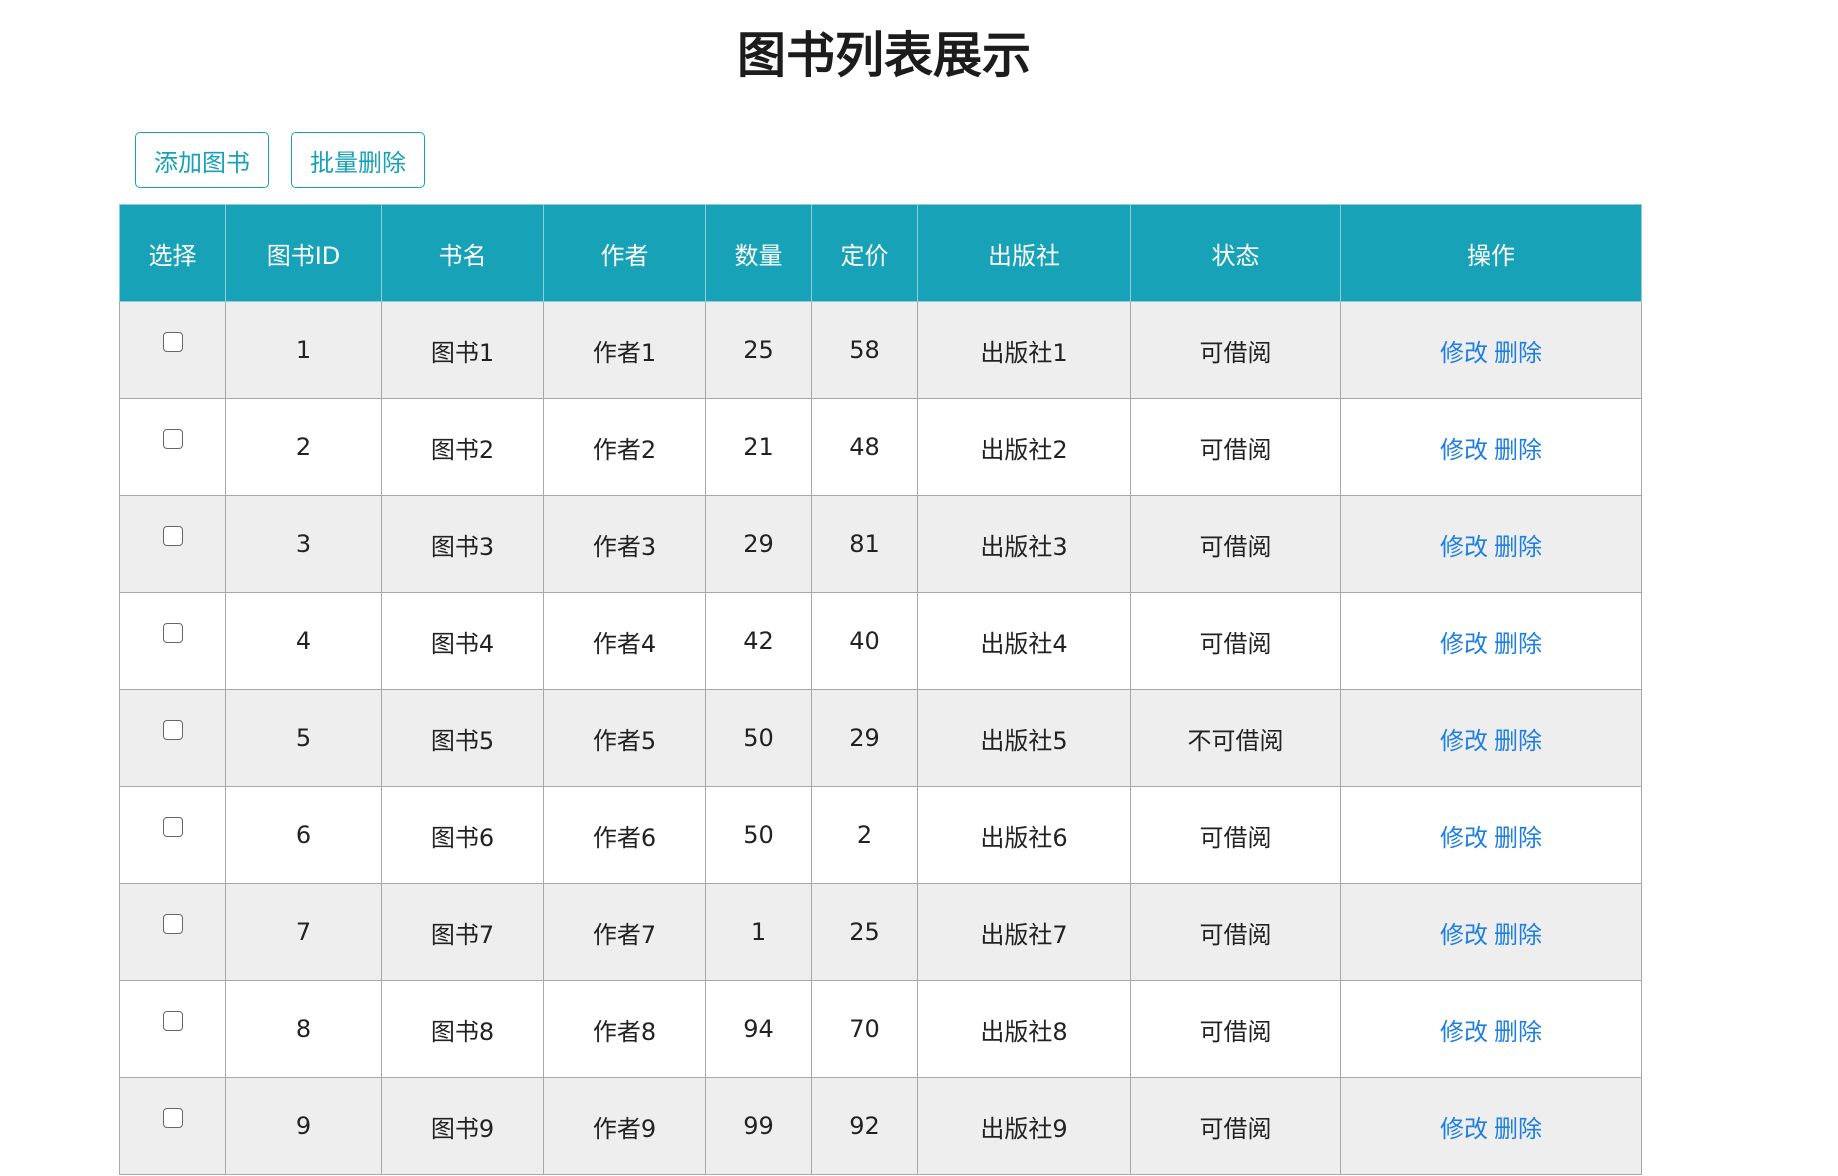 This screenshot has height=1176, width=1838. Describe the element at coordinates (864, 641) in the screenshot. I see `price-cell: 40` at that location.